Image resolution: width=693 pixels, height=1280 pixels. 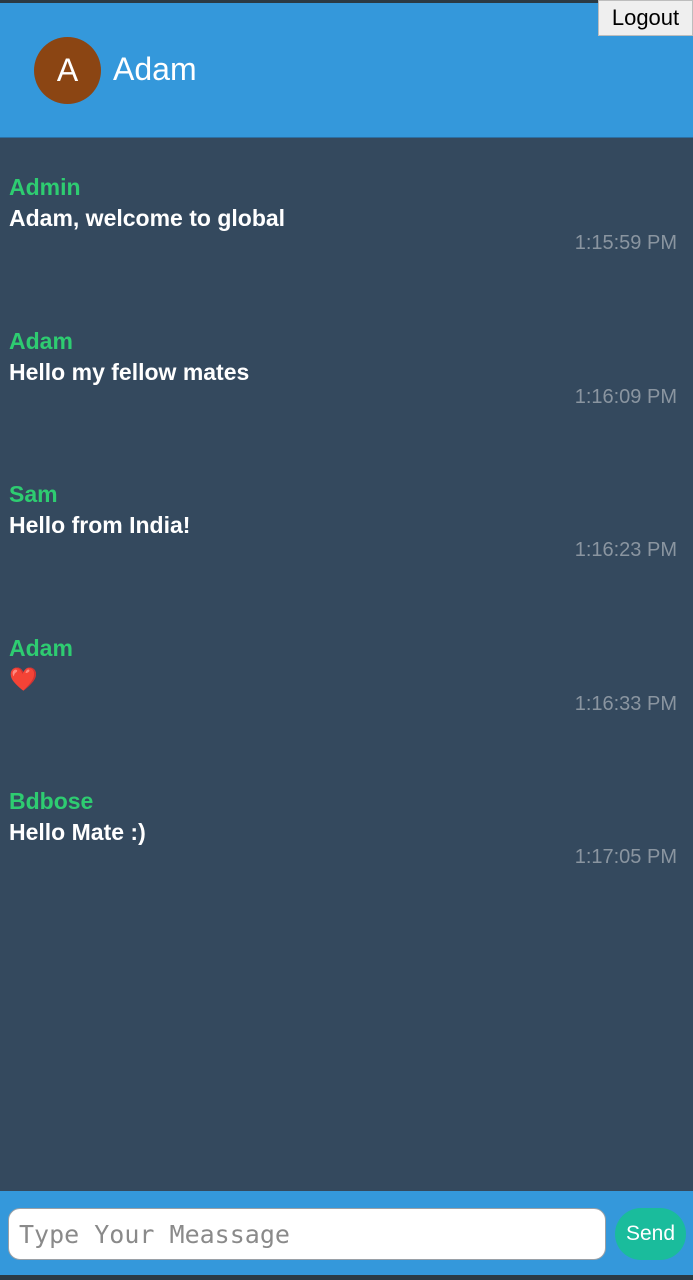 I want to click on composer-bar: Send, so click(x=346, y=1233).